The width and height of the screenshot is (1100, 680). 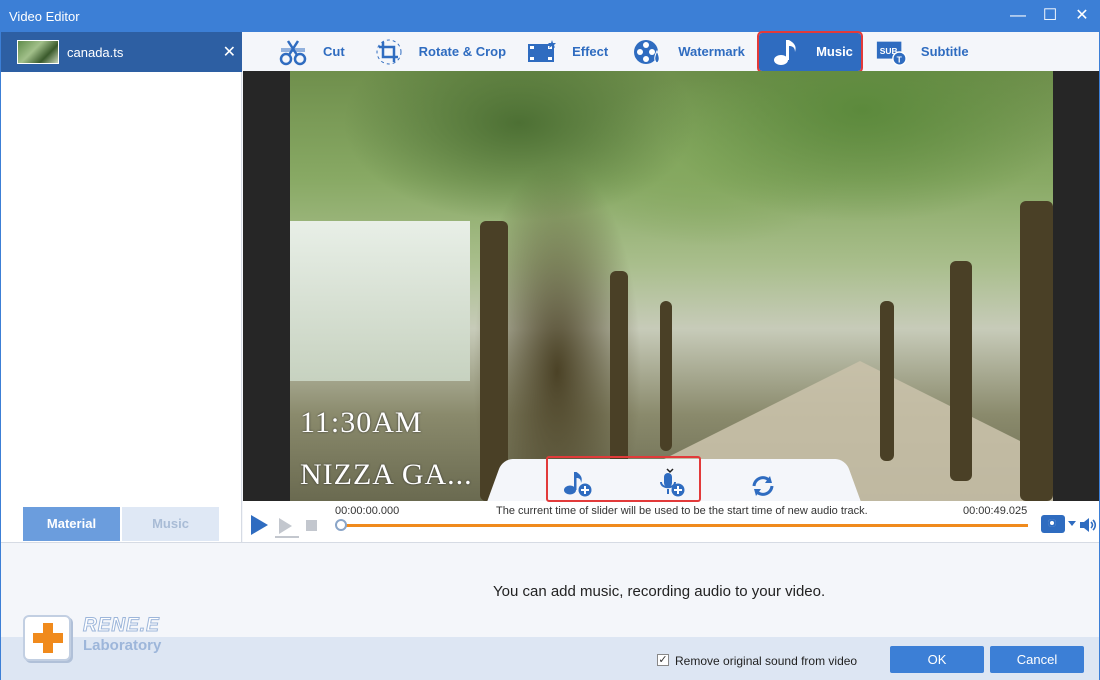 I want to click on add-music-icon, so click(x=578, y=484).